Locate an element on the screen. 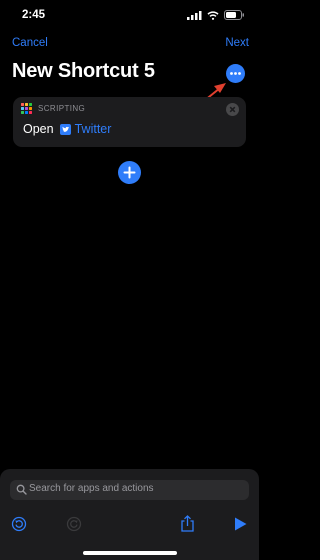  close-icon is located at coordinates (232, 109).